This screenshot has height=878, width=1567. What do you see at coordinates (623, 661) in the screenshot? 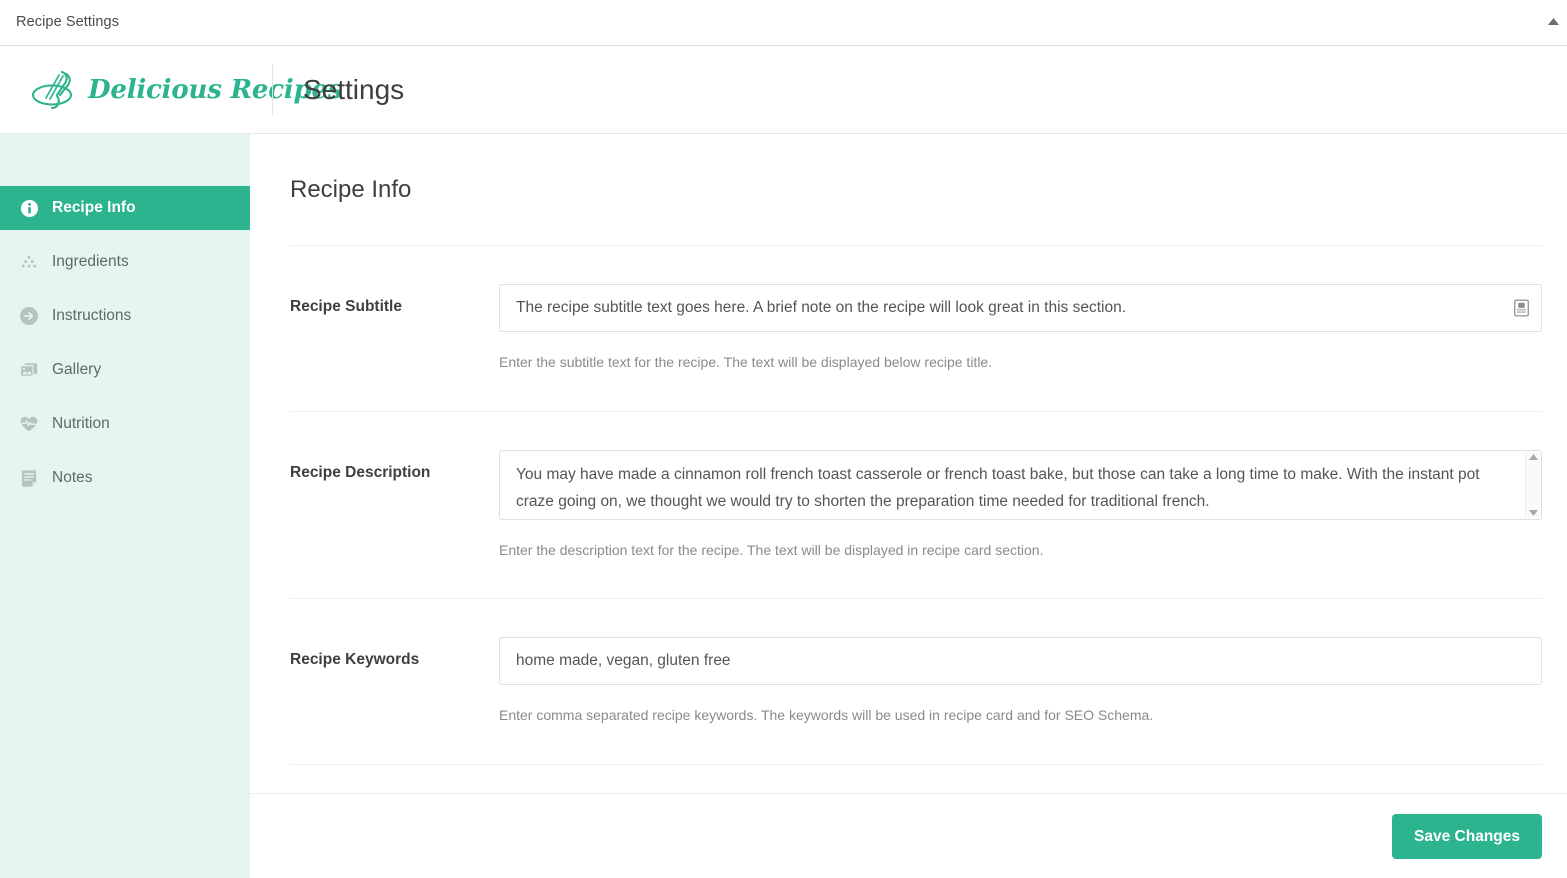
I see `input-value: home made, vegan, gluten free` at bounding box center [623, 661].